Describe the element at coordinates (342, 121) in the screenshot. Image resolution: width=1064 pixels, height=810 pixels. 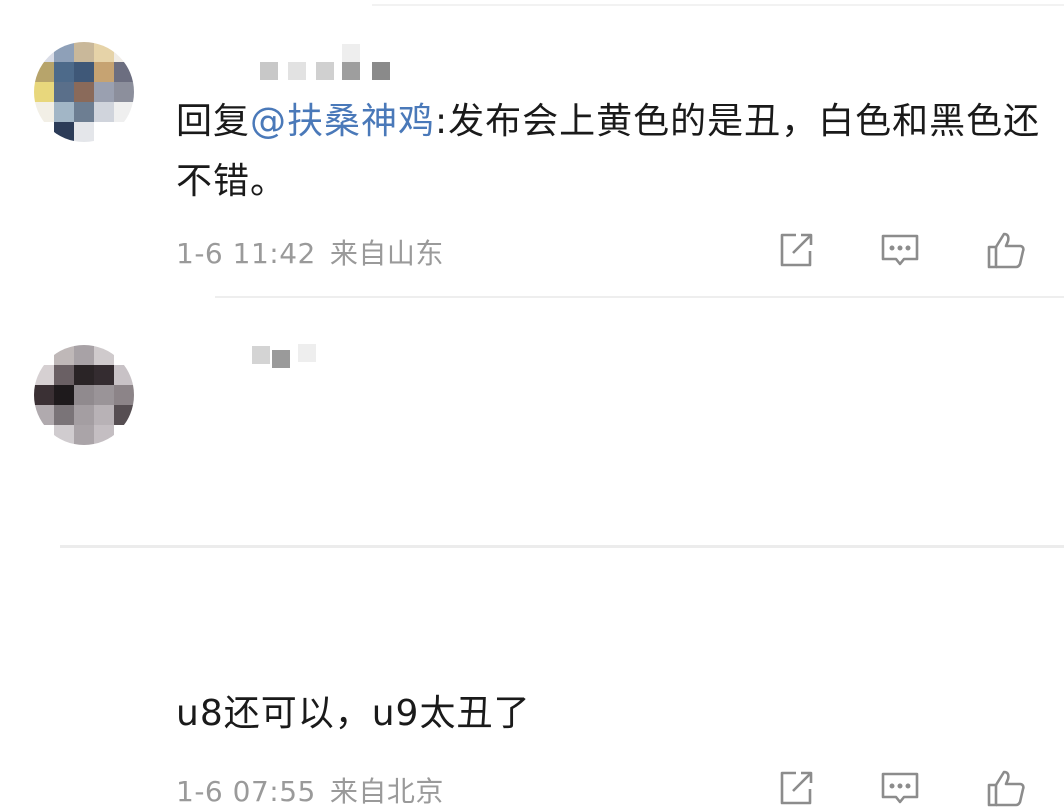
I see `mention-link: @扶桑神鸡` at that location.